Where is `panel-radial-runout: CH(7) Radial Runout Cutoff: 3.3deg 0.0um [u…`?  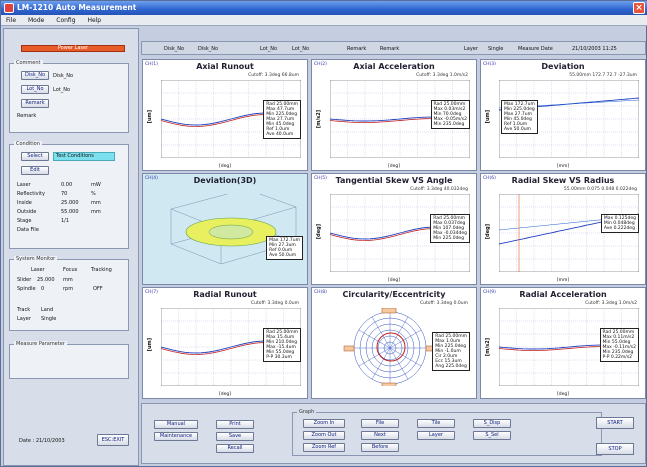 panel-radial-runout: CH(7) Radial Runout Cutoff: 3.3deg 0.0um [u… is located at coordinates (225, 343).